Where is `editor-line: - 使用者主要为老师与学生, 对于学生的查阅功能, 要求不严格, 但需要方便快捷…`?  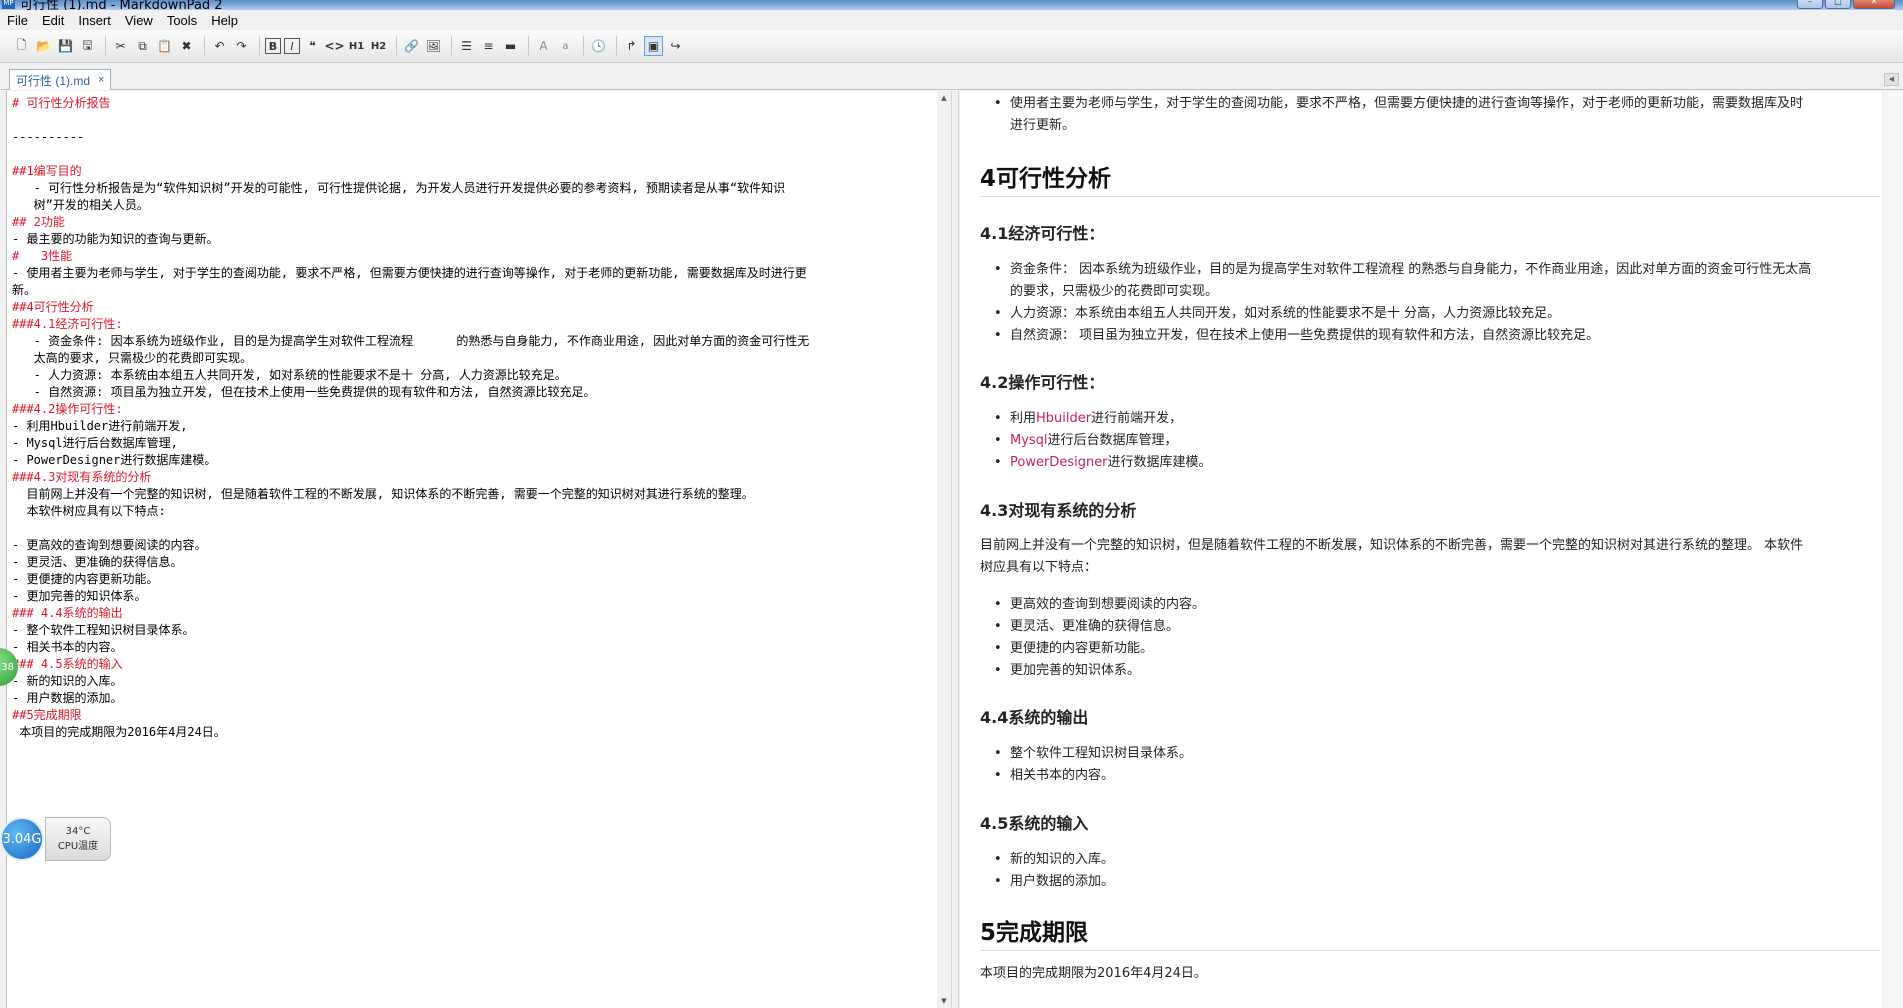 editor-line: - 使用者主要为老师与学生, 对于学生的查阅功能, 要求不严格, 但需要方便快捷… is located at coordinates (409, 273).